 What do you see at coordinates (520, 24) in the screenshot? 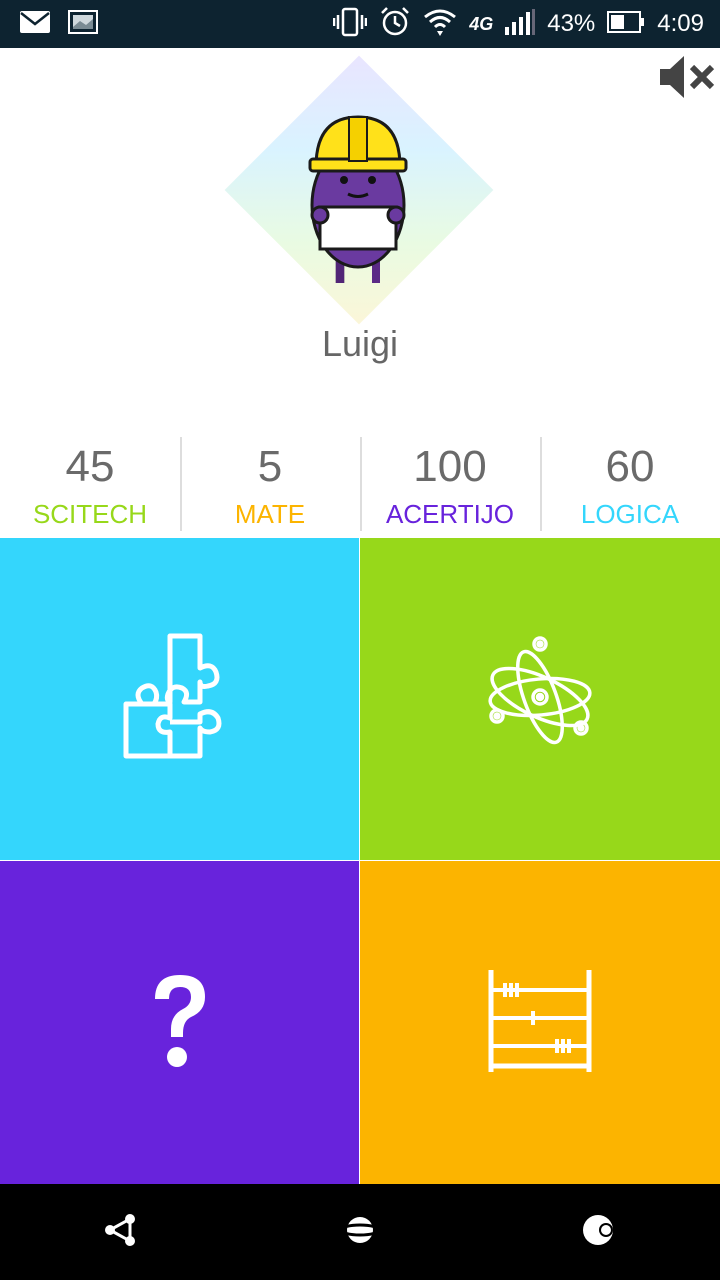
I see `signal-icon` at bounding box center [520, 24].